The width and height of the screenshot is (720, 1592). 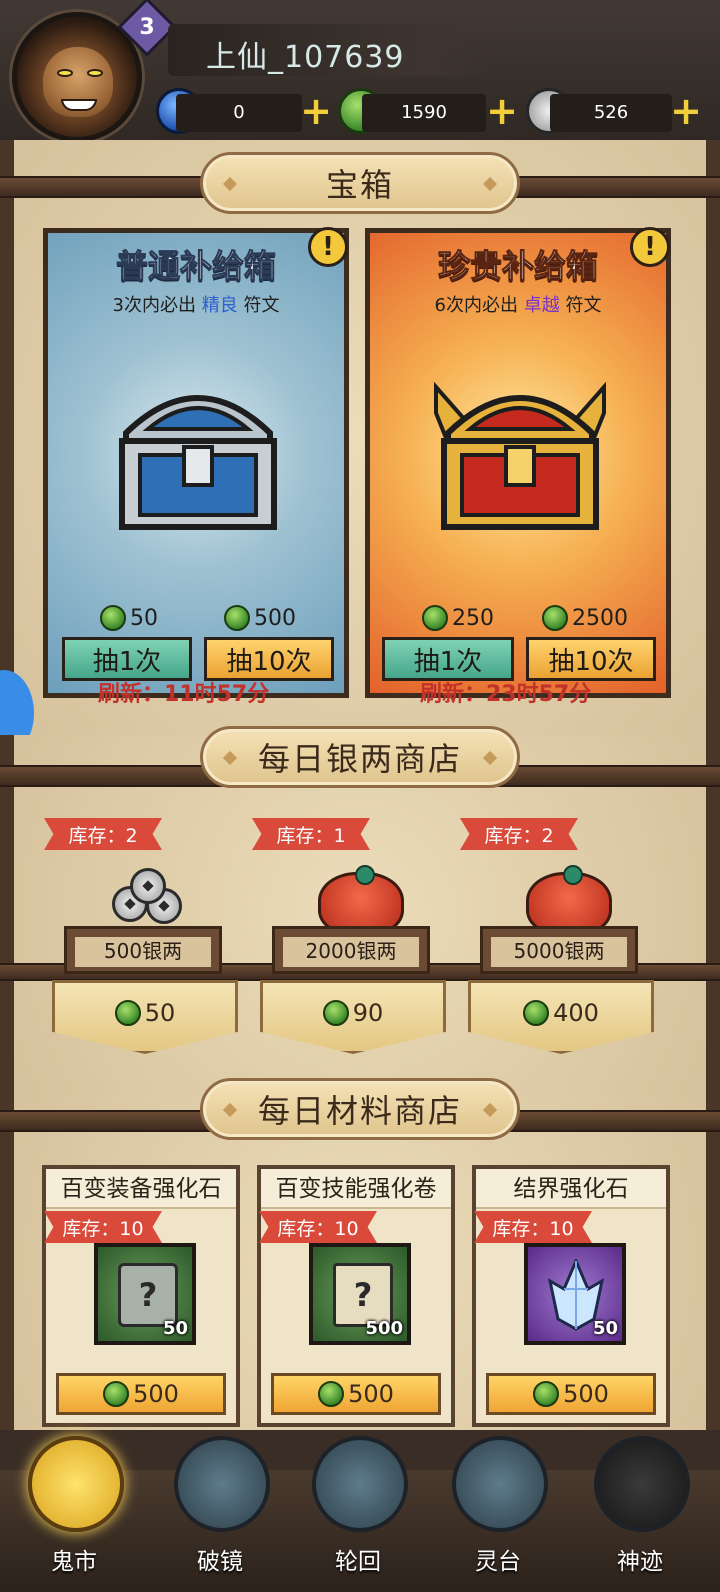 What do you see at coordinates (147, 27) in the screenshot?
I see `player-level: 3` at bounding box center [147, 27].